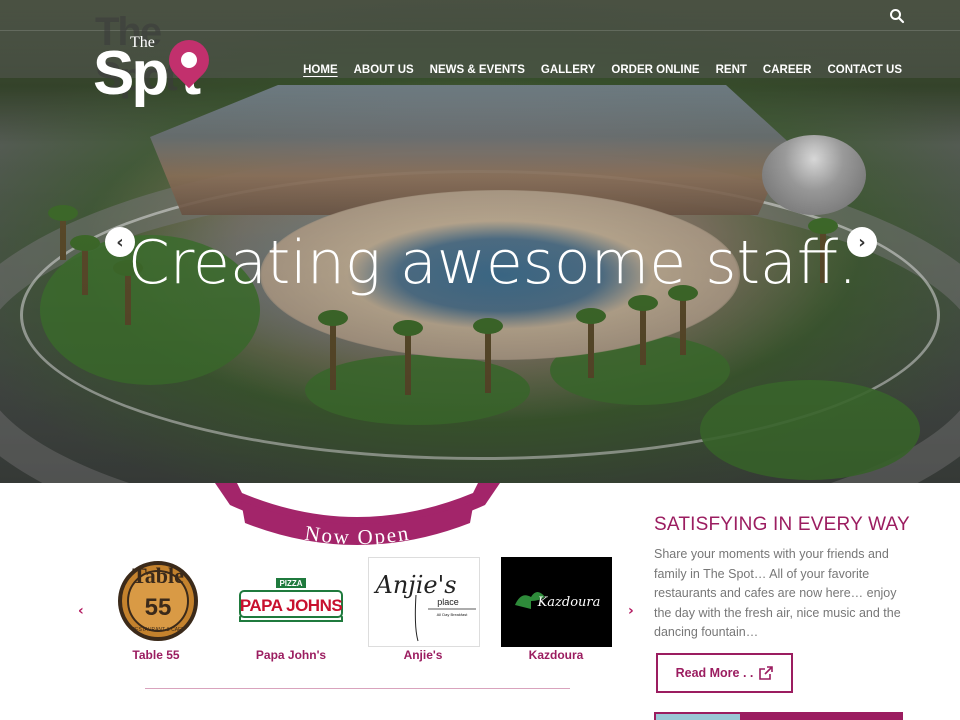 This screenshot has width=960, height=720. Describe the element at coordinates (477, 70) in the screenshot. I see `nav-item-news-events: NEWS & EVENTS` at that location.